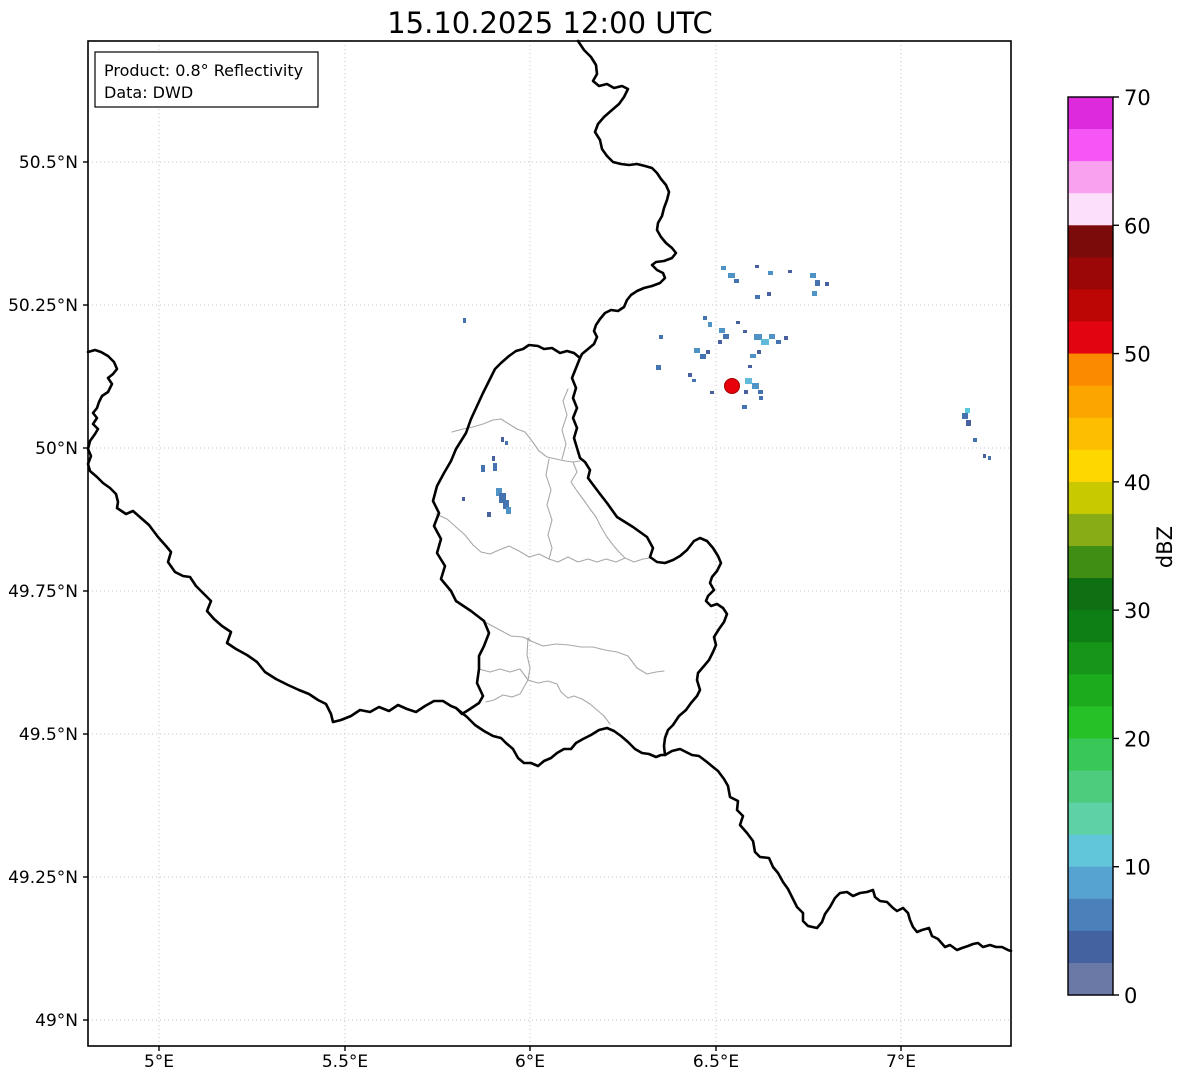 The height and width of the screenshot is (1081, 1202). What do you see at coordinates (148, 92) in the screenshot?
I see `info-data-line: Data: DWD` at bounding box center [148, 92].